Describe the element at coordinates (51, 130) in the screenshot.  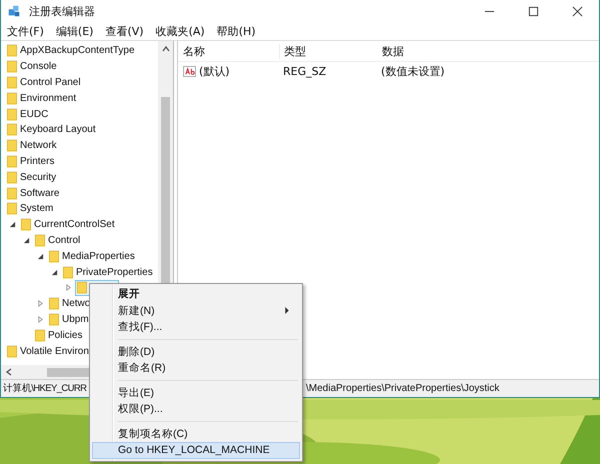
I see `tree-item: Keyboard Layout` at that location.